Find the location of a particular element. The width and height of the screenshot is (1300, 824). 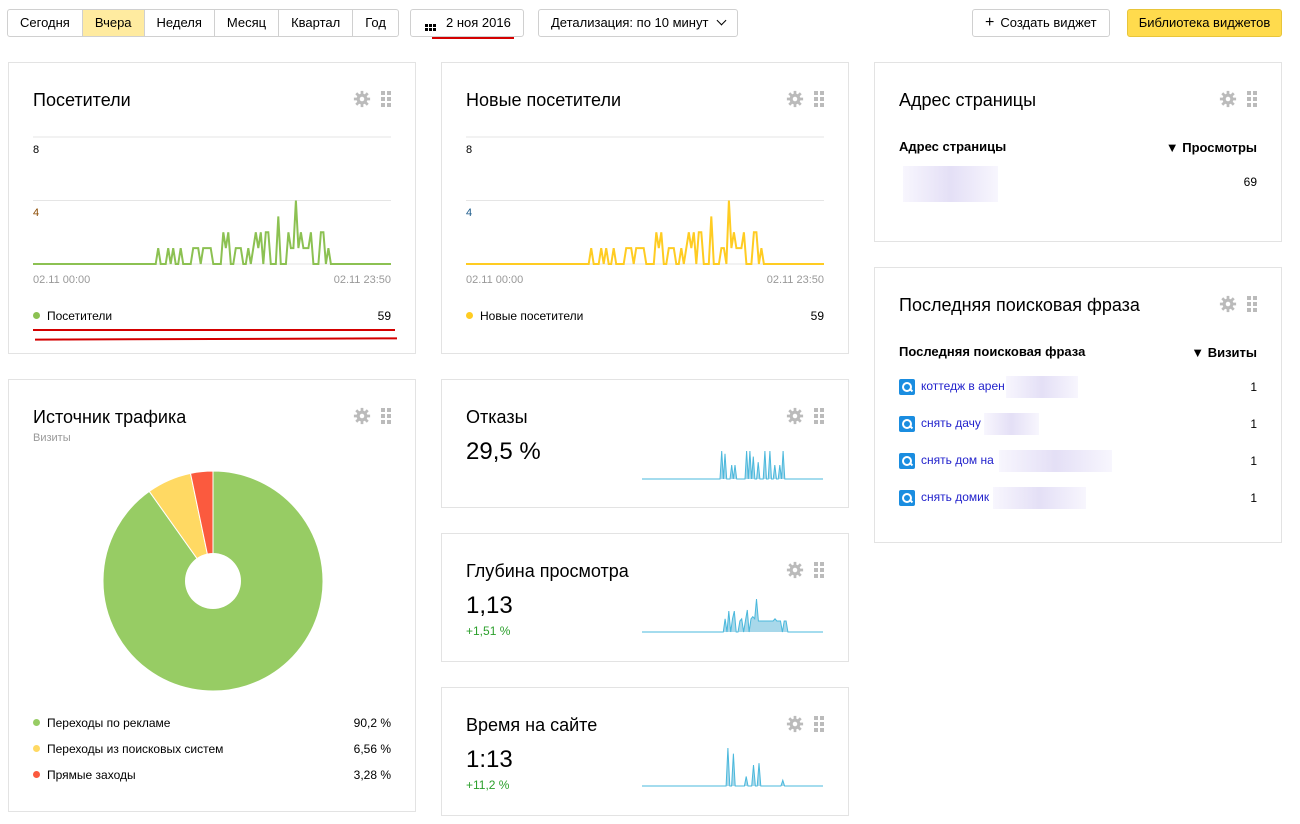

column-header-visits: ▼ Визиты is located at coordinates (1224, 352).